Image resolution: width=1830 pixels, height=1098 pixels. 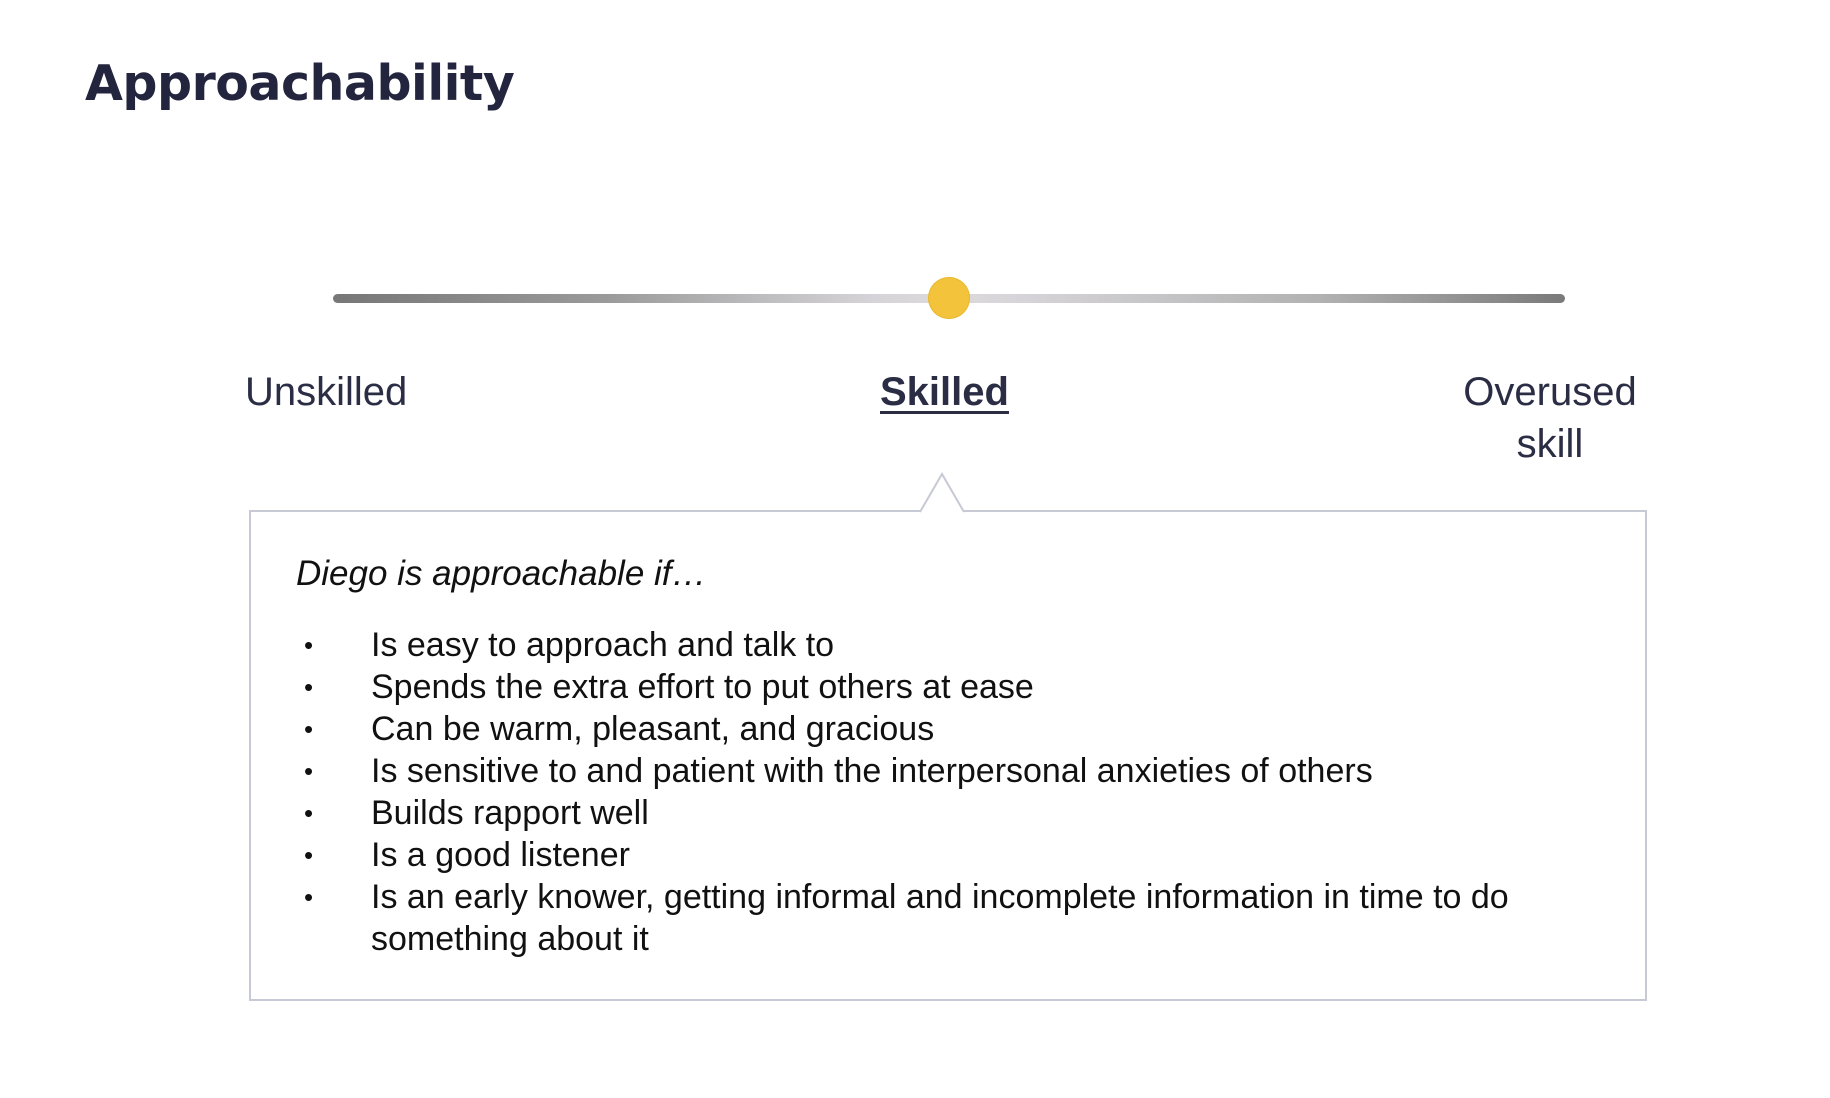 I want to click on panel-pointer-caret, so click(x=942, y=493).